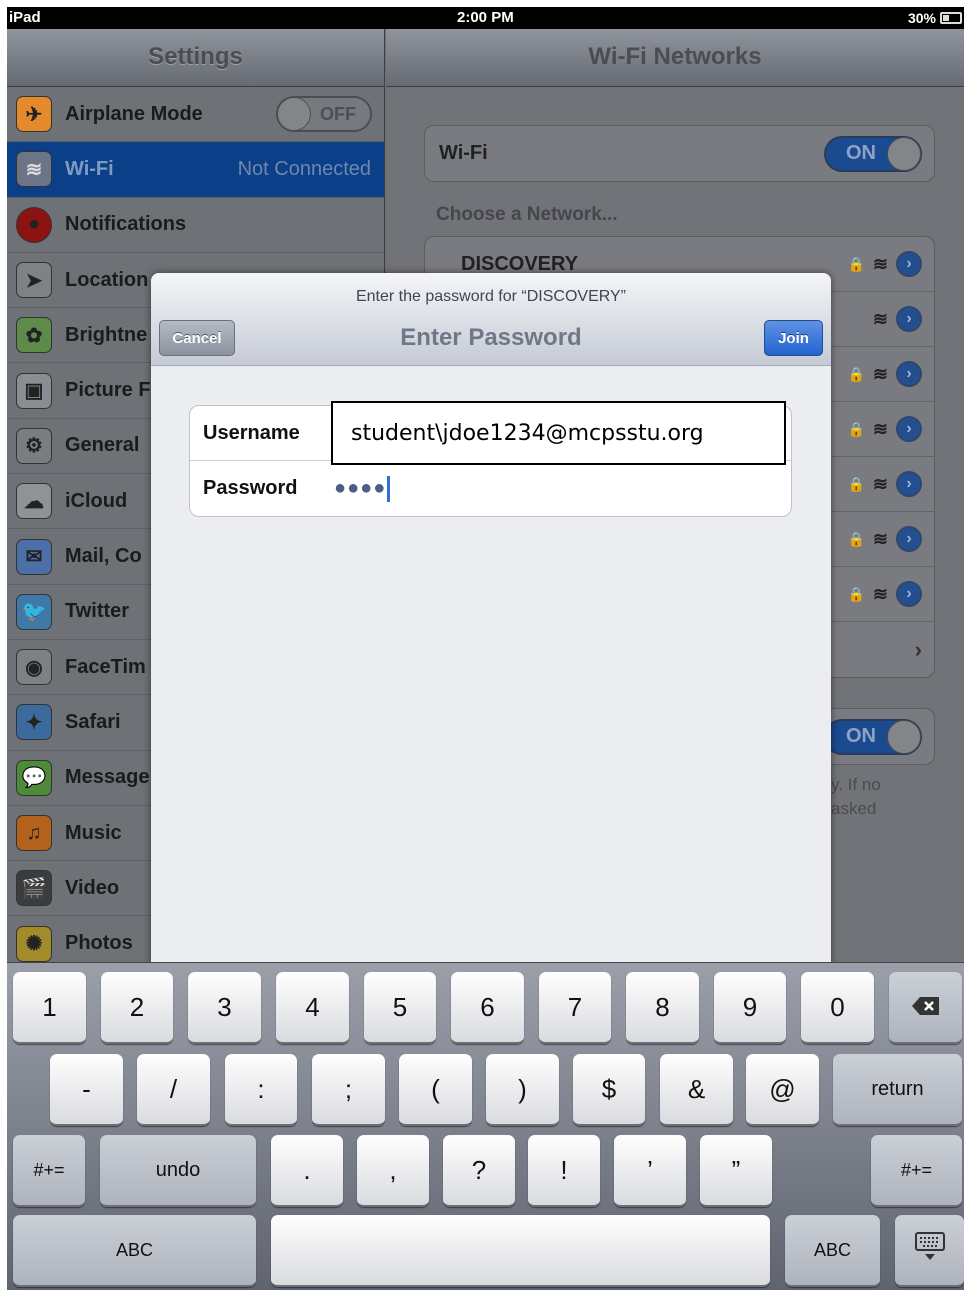  What do you see at coordinates (107, 279) in the screenshot?
I see `settings-item-label: Location` at bounding box center [107, 279].